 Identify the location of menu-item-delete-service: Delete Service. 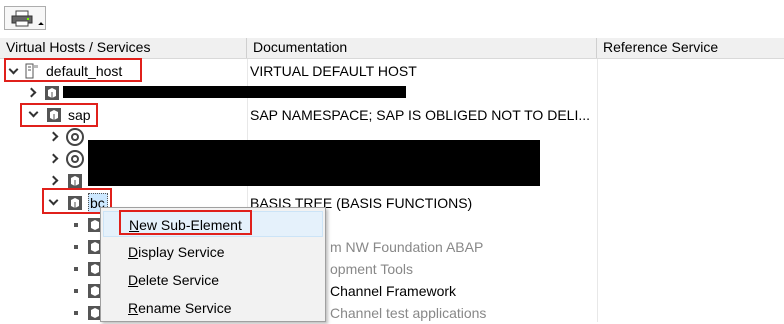
(213, 280).